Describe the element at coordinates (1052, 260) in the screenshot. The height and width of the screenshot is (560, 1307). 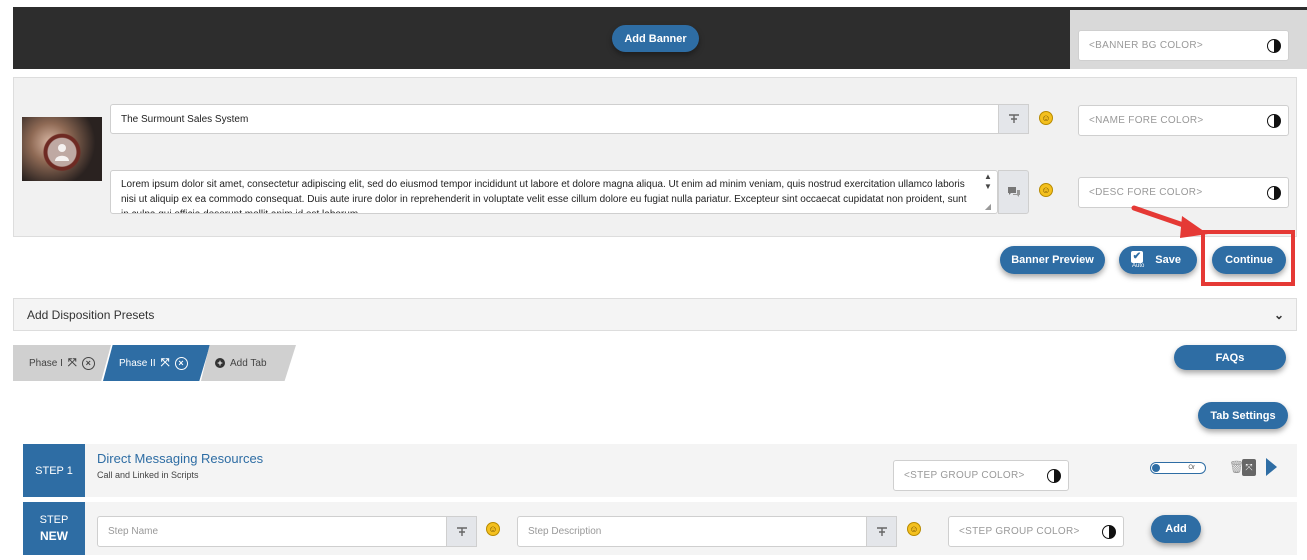
I see `banner-preview-button: Banner Preview` at that location.